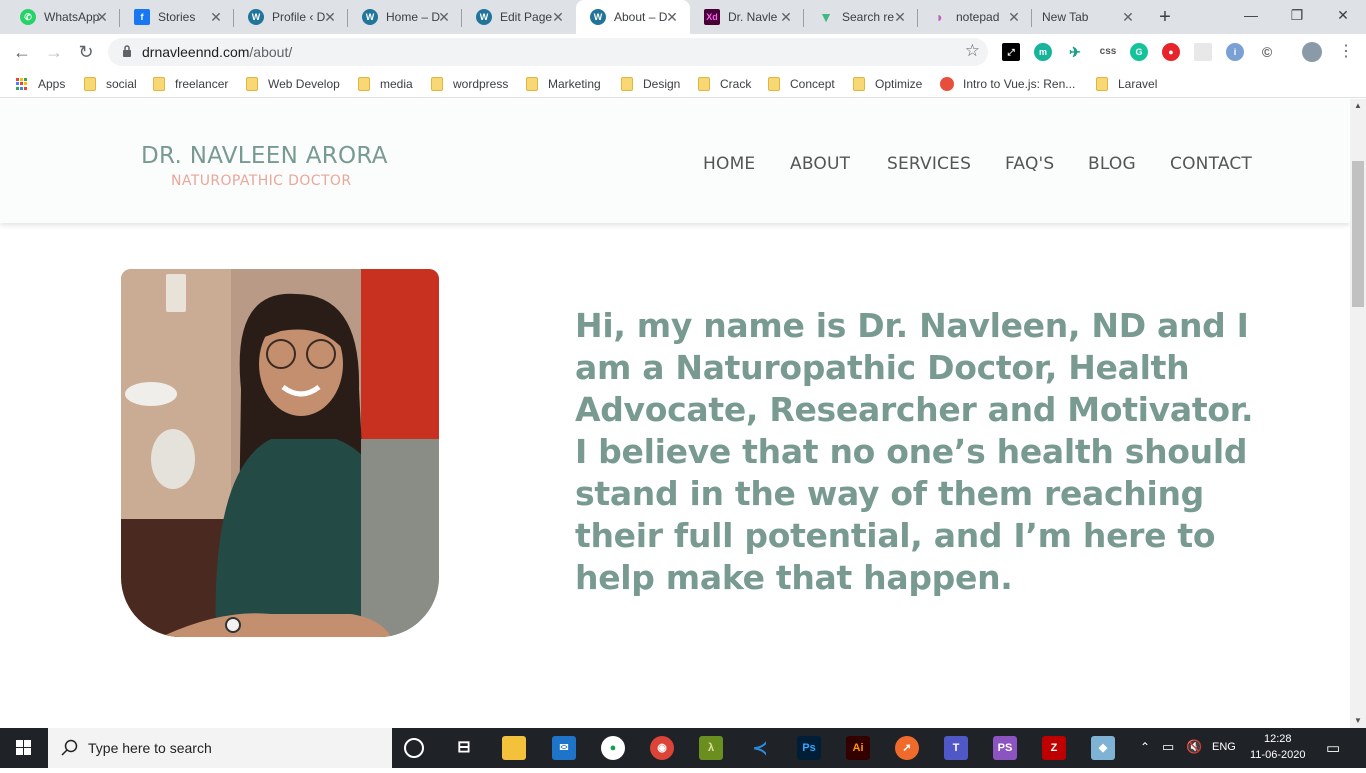  Describe the element at coordinates (190, 84) in the screenshot. I see `bookmark-folder-freelancer: freelancer` at that location.